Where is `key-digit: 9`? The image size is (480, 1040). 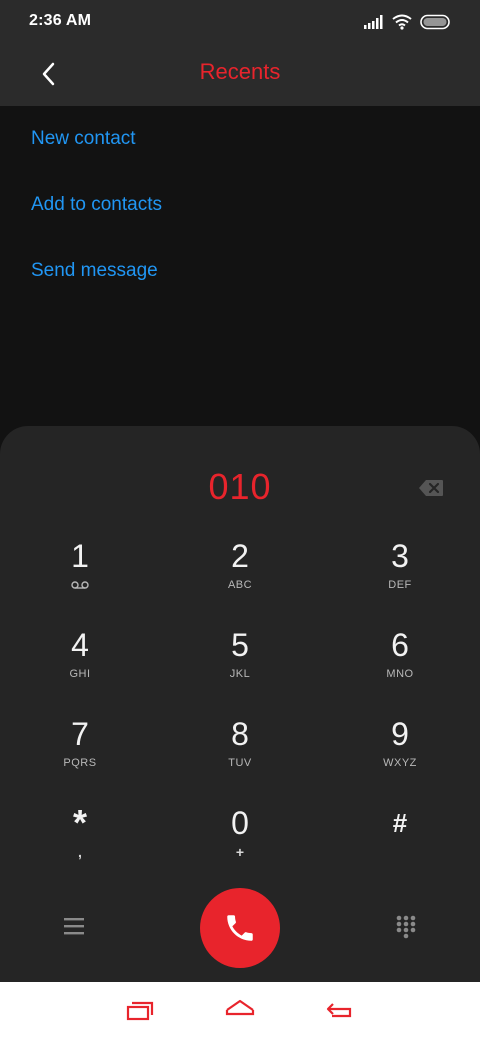 key-digit: 9 is located at coordinates (400, 734).